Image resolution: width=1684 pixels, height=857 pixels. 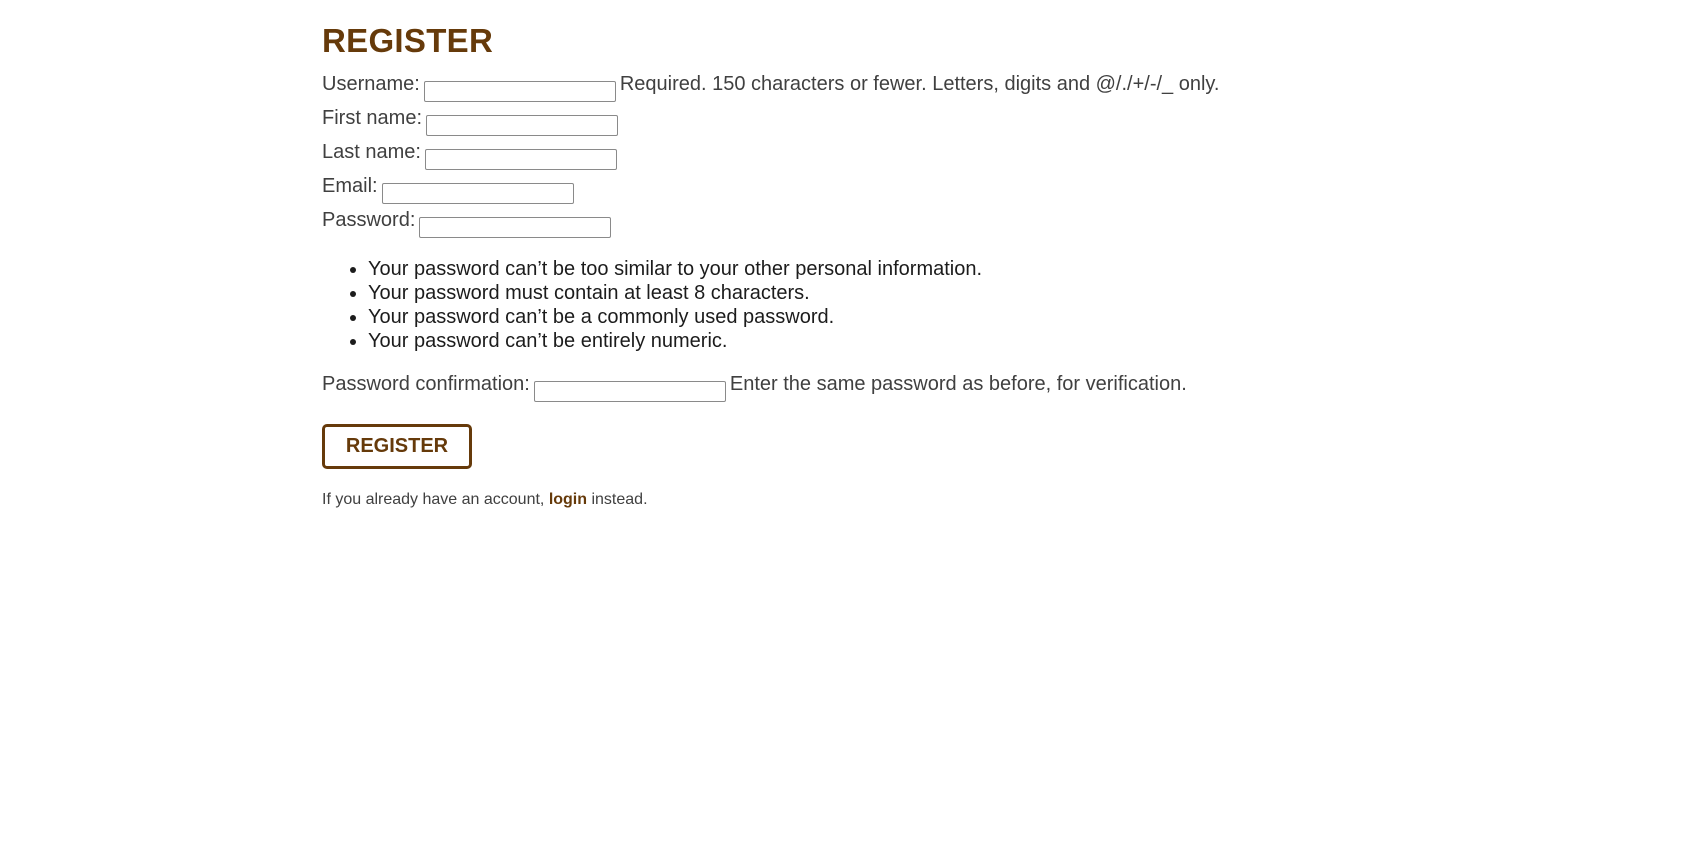 I want to click on first-name-input, so click(x=522, y=125).